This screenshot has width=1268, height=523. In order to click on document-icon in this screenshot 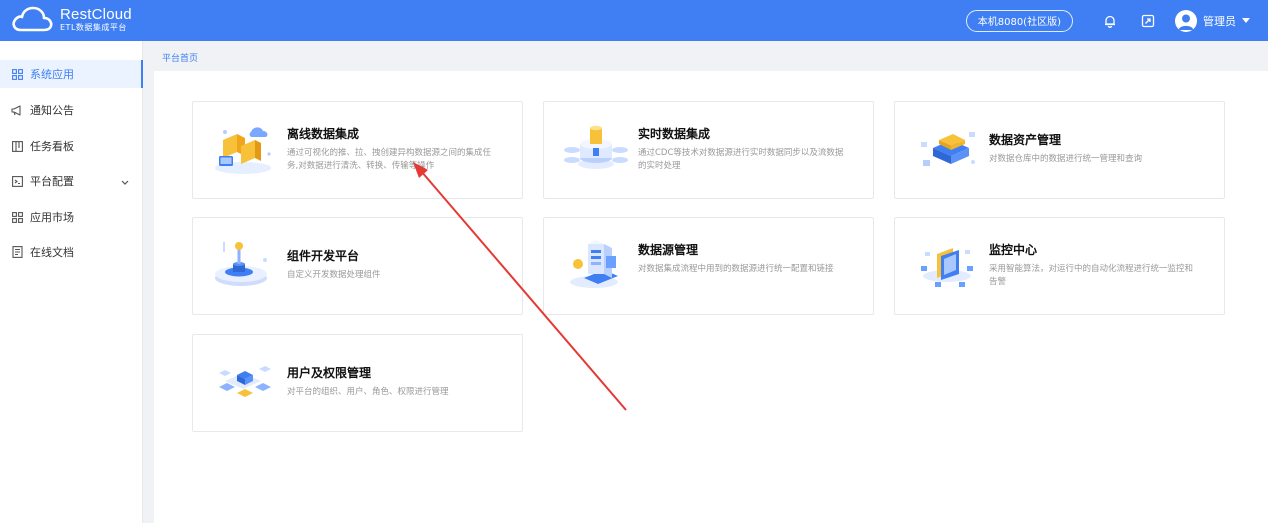, I will do `click(17, 252)`.